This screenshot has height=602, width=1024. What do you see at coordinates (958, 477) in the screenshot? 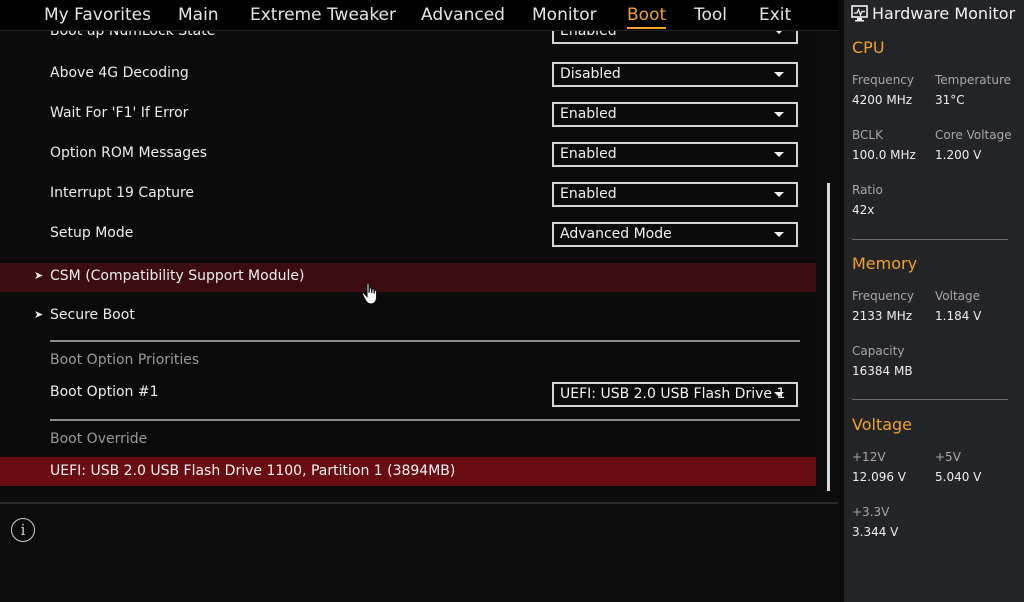
I see `v5-value: 5.040 V` at bounding box center [958, 477].